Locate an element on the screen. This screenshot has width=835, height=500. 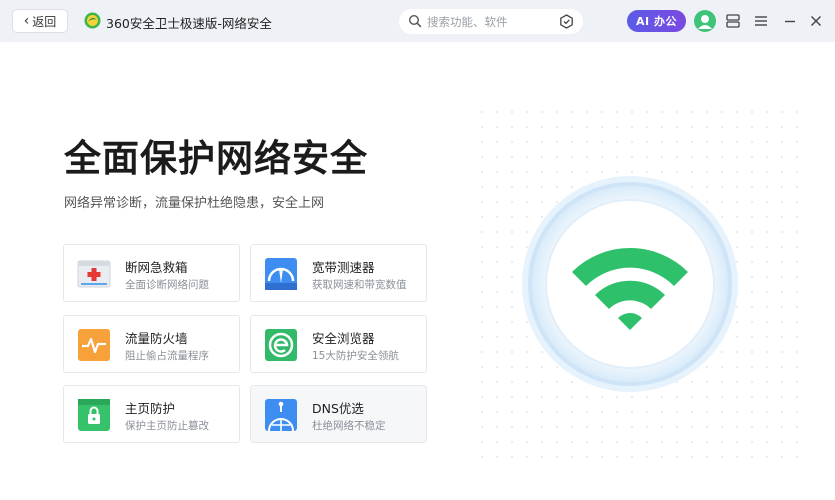
tool-title: 宽带测速器 is located at coordinates (343, 267).